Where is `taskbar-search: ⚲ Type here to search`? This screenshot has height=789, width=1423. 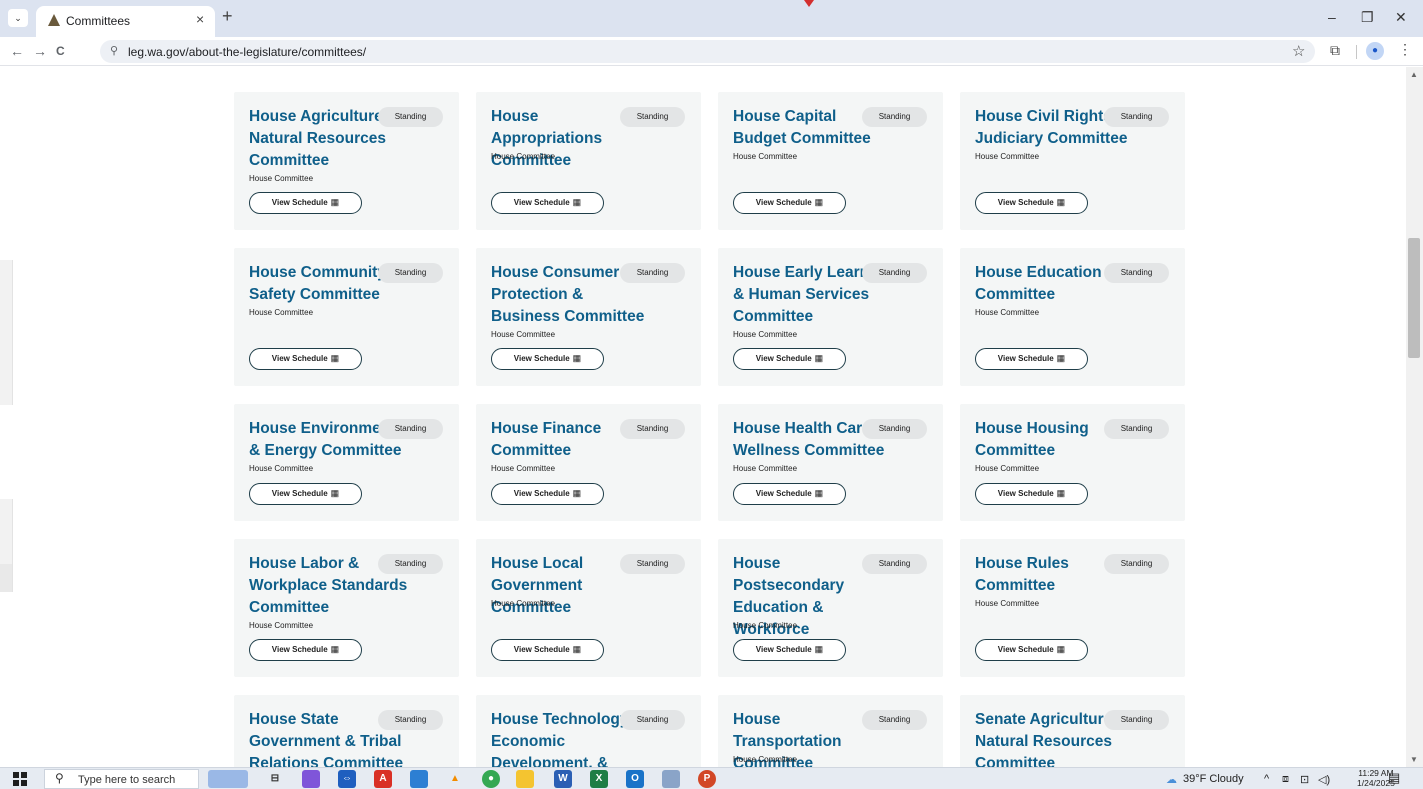 taskbar-search: ⚲ Type here to search is located at coordinates (121, 779).